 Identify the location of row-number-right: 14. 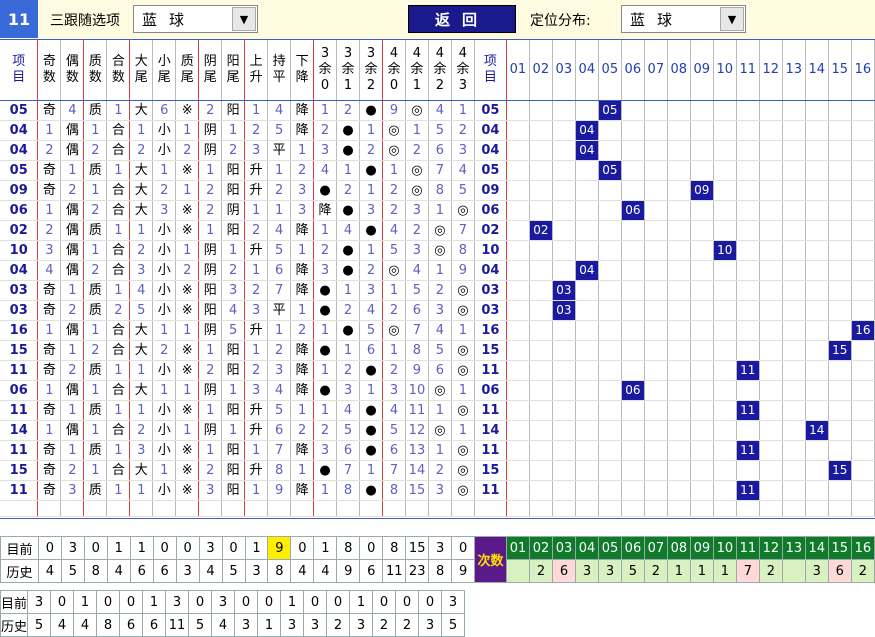
(490, 430).